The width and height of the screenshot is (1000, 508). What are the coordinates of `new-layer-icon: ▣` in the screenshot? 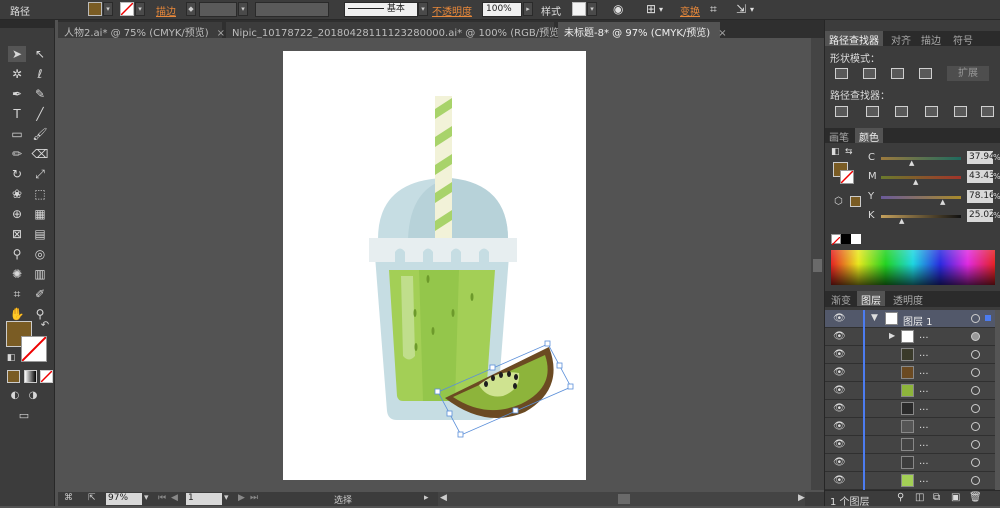 It's located at (955, 497).